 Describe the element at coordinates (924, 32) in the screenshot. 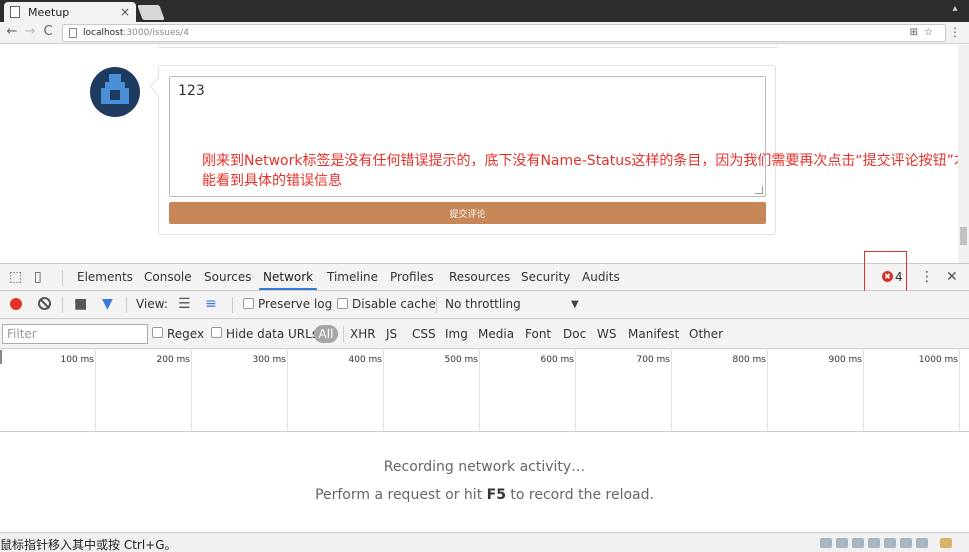

I see `translate-star-icons: ⊞☆` at that location.